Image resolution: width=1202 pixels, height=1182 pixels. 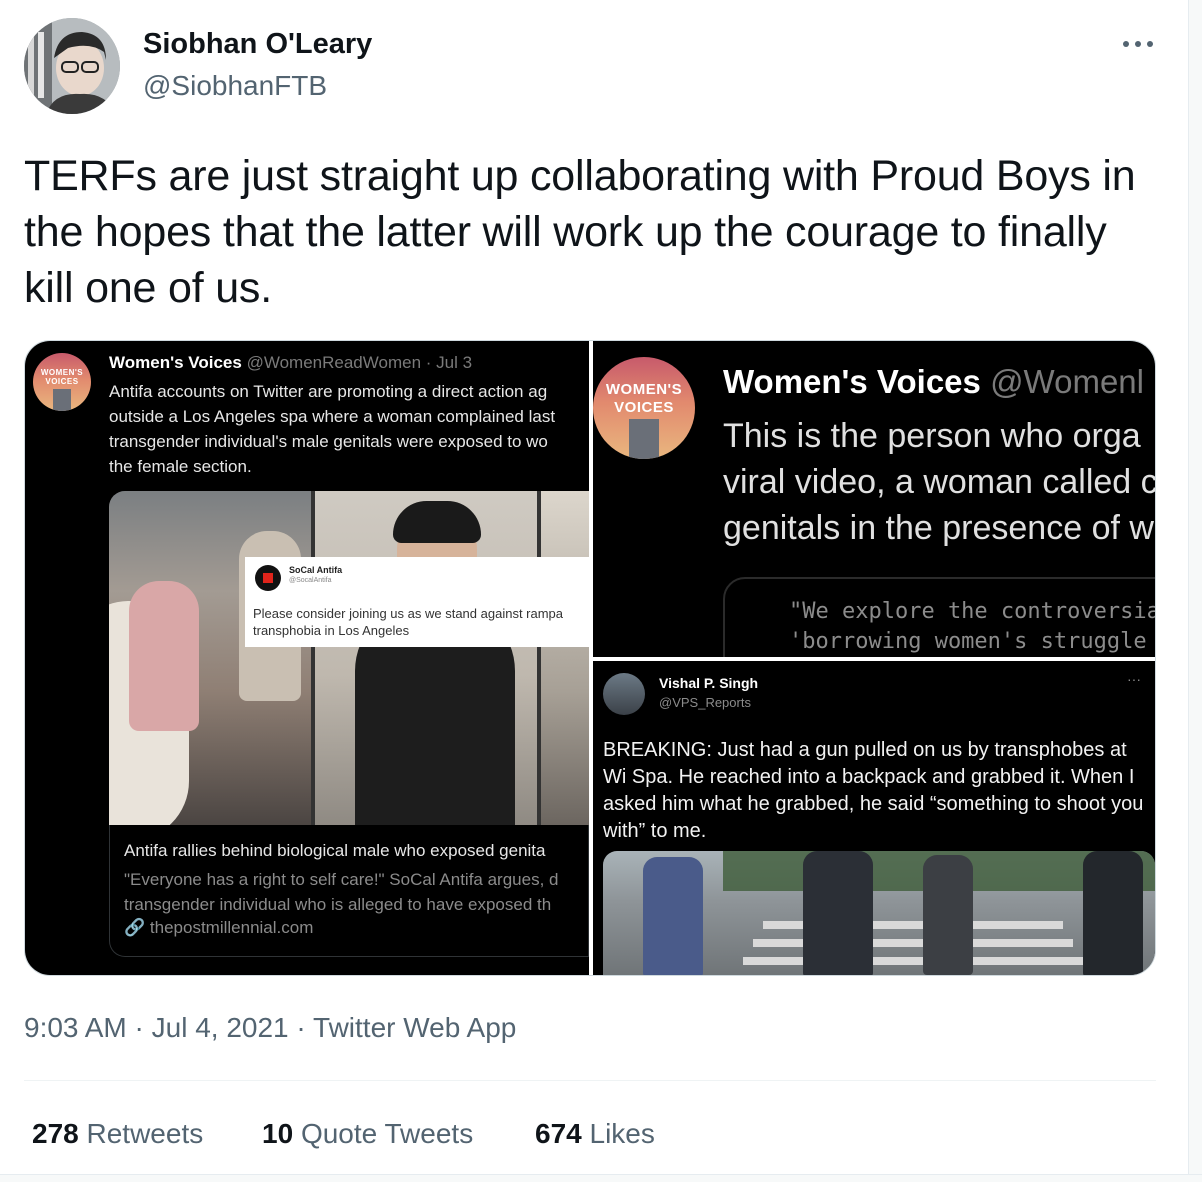 What do you see at coordinates (1195, 591) in the screenshot?
I see `window-frame-right` at bounding box center [1195, 591].